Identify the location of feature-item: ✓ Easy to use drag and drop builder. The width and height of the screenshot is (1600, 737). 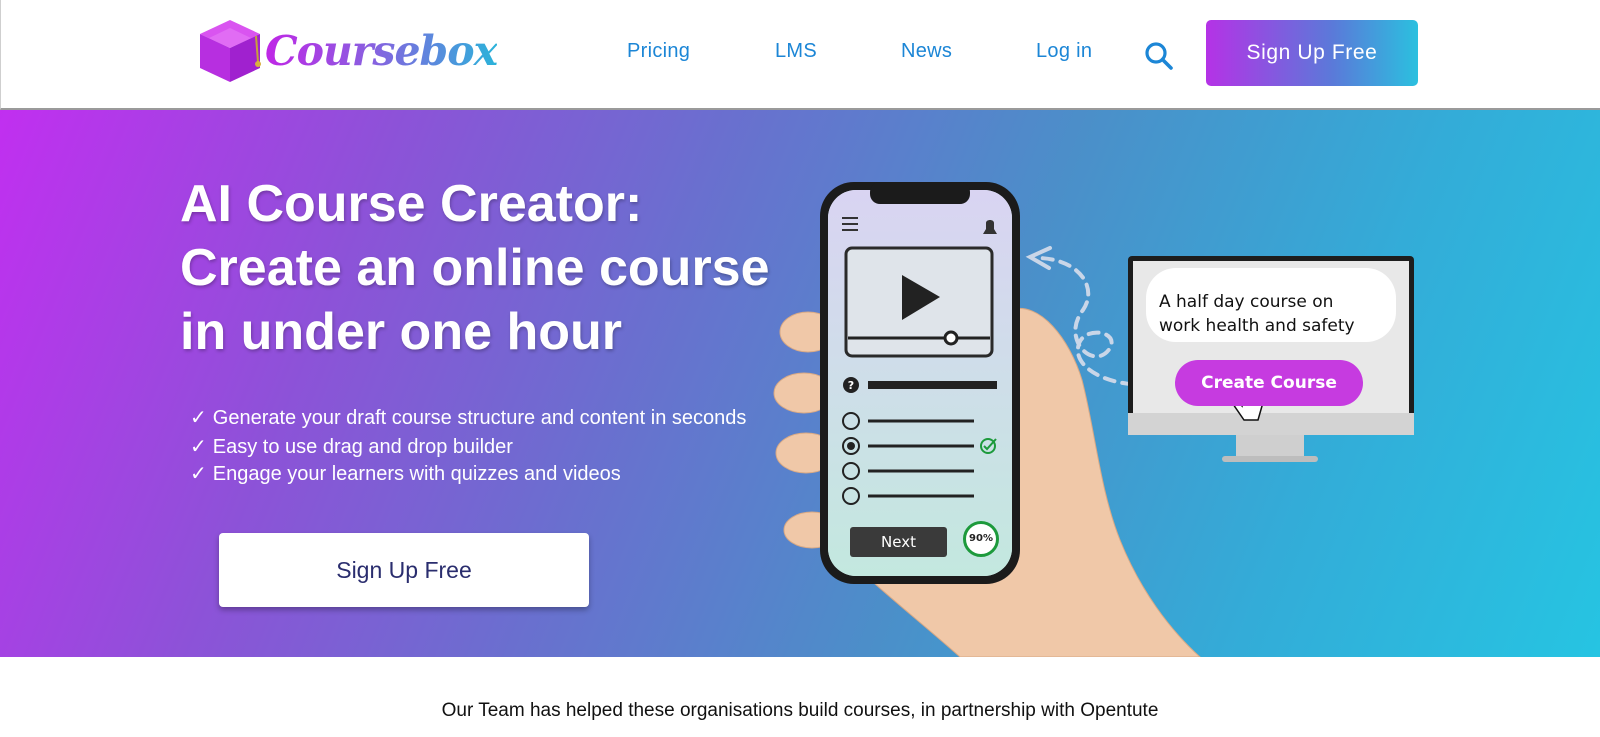
(468, 447).